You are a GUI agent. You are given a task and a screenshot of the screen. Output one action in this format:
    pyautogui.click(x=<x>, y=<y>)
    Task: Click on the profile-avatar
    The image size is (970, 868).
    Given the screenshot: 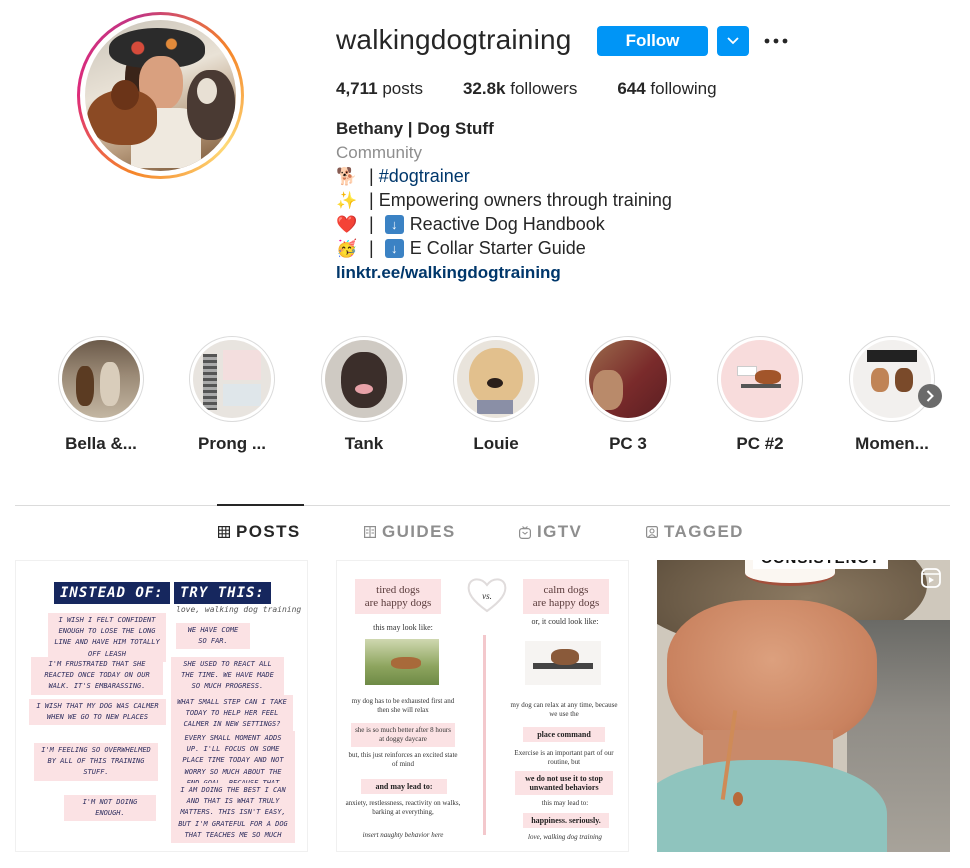 What is the action you would take?
    pyautogui.click(x=160, y=95)
    